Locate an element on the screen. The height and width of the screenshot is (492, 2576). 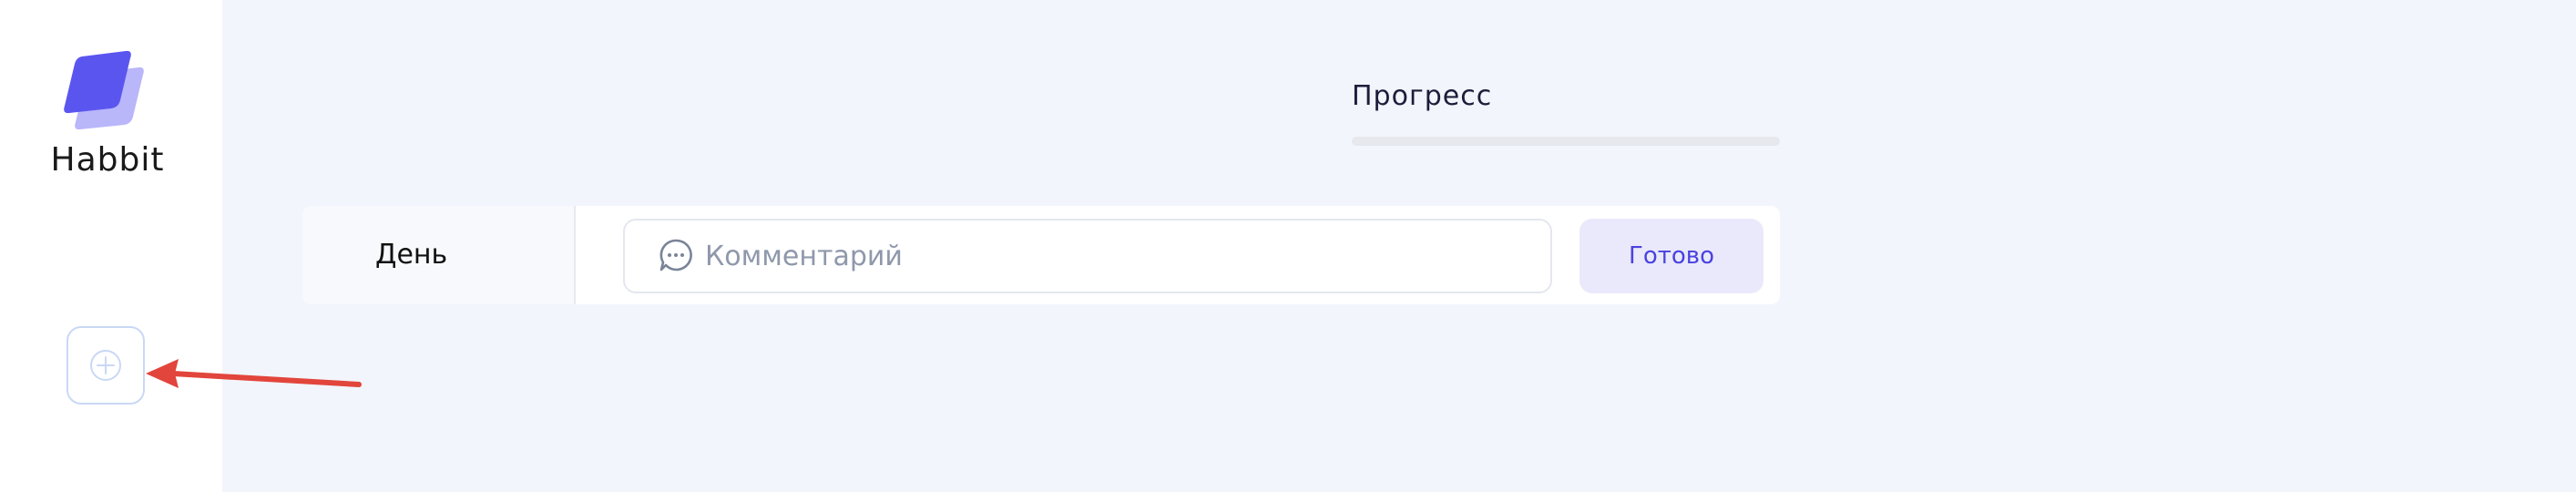
plus-circle-icon is located at coordinates (105, 365).